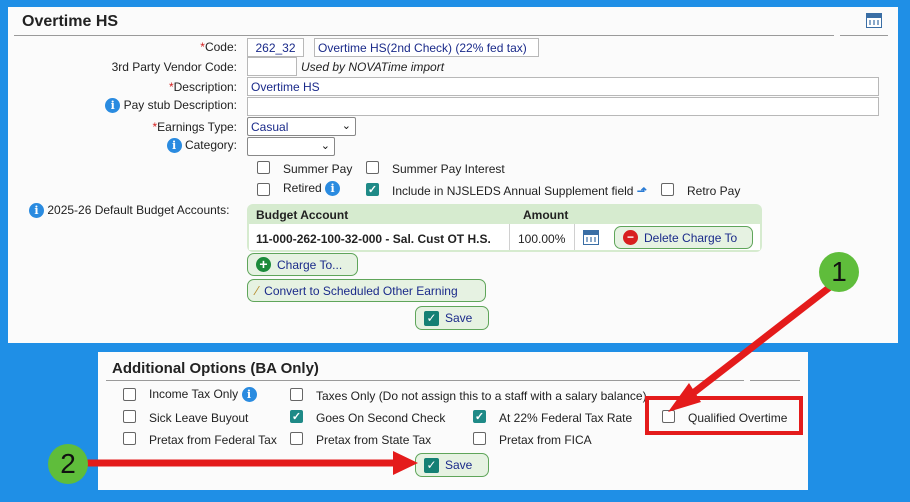 The image size is (910, 502). What do you see at coordinates (291, 146) in the screenshot?
I see `category-select: ⌄` at bounding box center [291, 146].